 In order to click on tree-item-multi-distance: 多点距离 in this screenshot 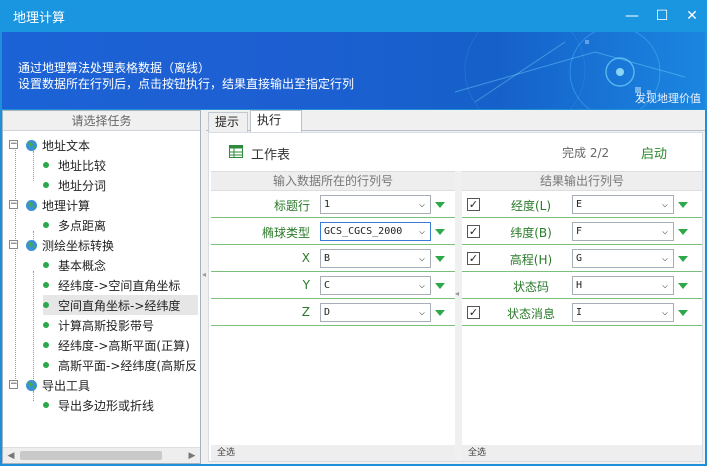, I will do `click(74, 225)`.